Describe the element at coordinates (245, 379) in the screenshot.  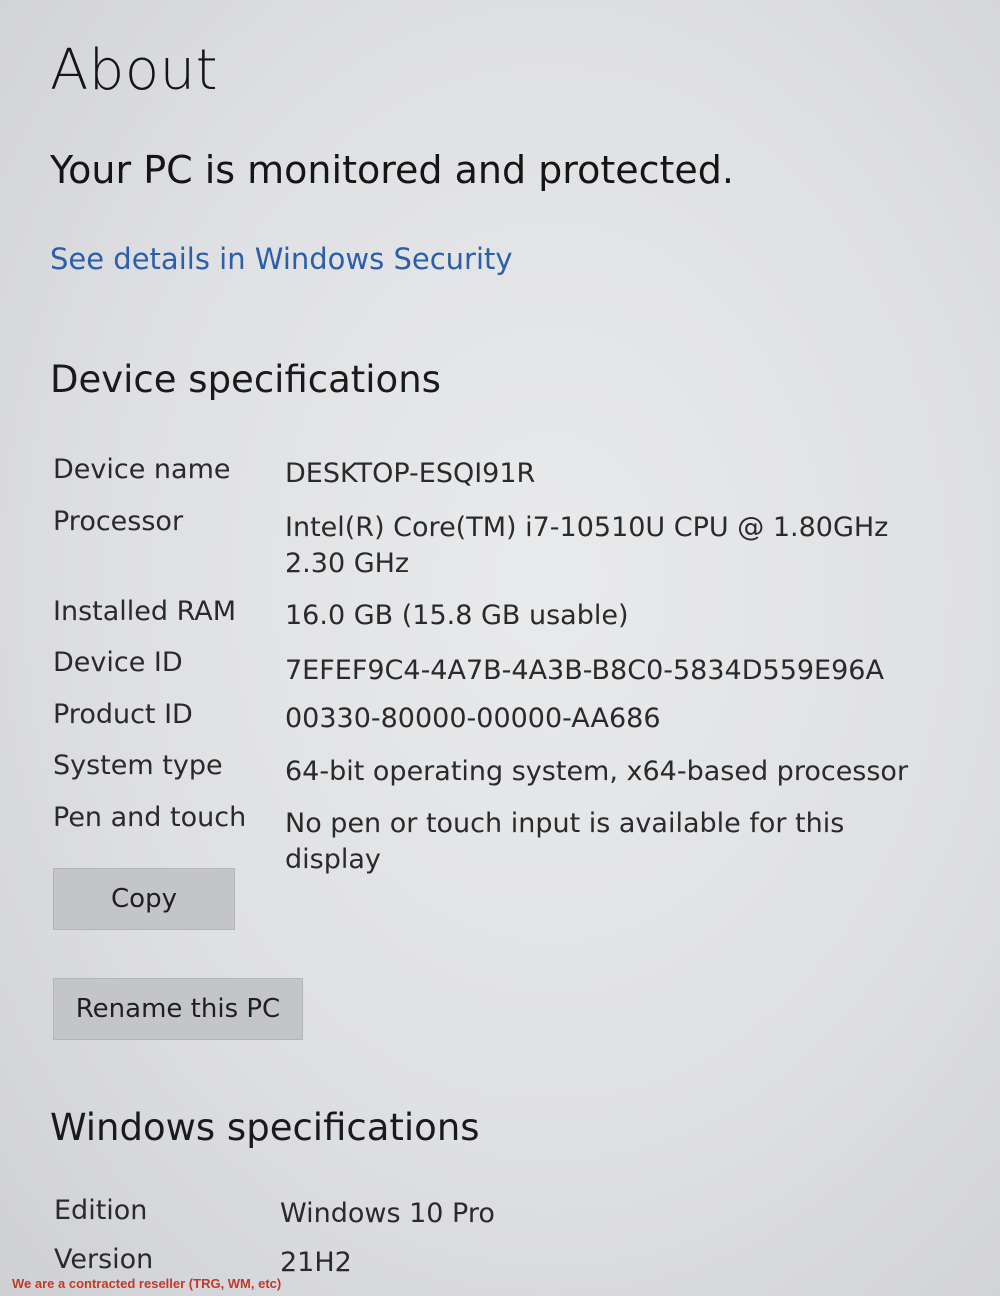
I see `device-specs-heading: Device specifications` at that location.